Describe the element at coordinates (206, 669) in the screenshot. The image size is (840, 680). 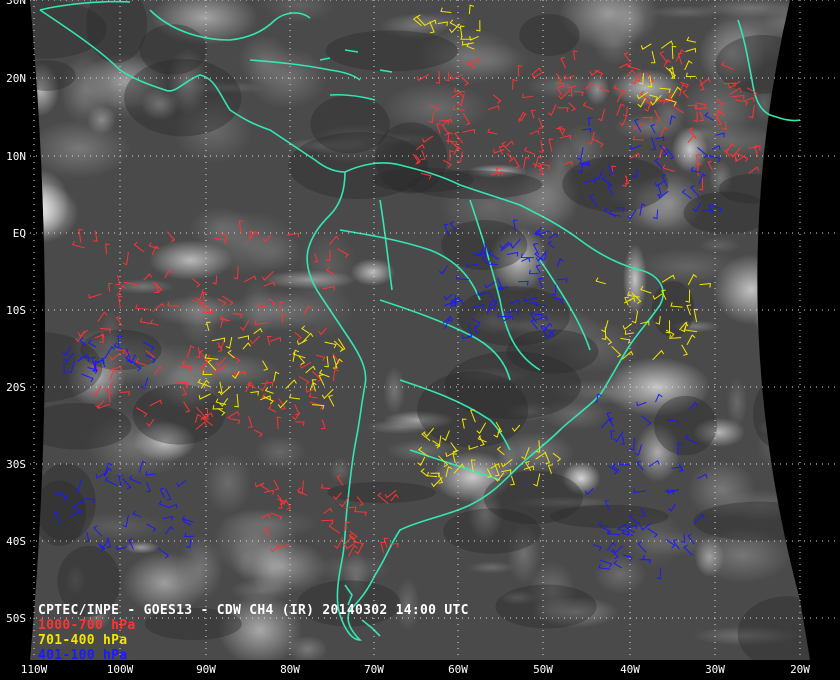
I see `longitude-label: 90W` at that location.